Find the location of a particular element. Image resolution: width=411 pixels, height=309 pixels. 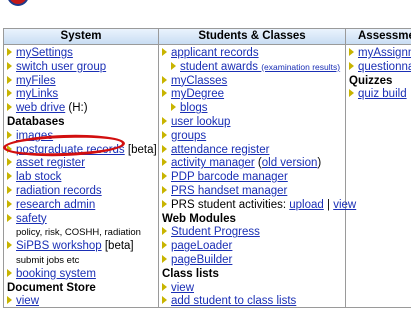

section-heading: Document Store is located at coordinates (51, 287).